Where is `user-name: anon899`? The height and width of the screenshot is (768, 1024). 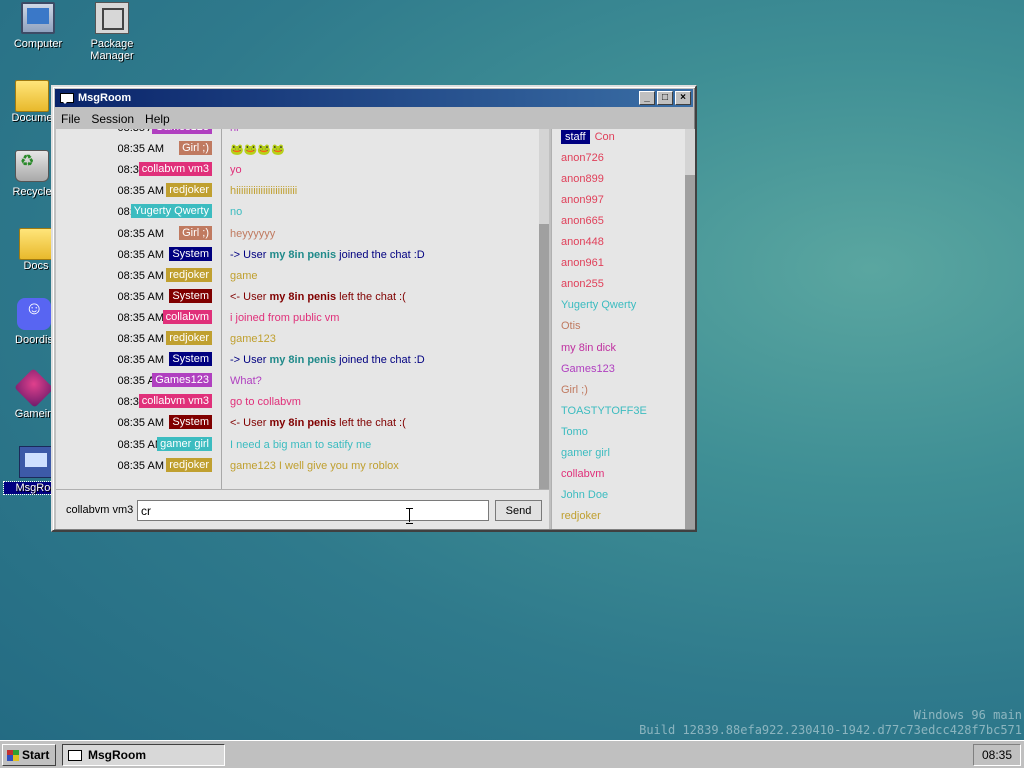
user-name: anon899 is located at coordinates (582, 179).